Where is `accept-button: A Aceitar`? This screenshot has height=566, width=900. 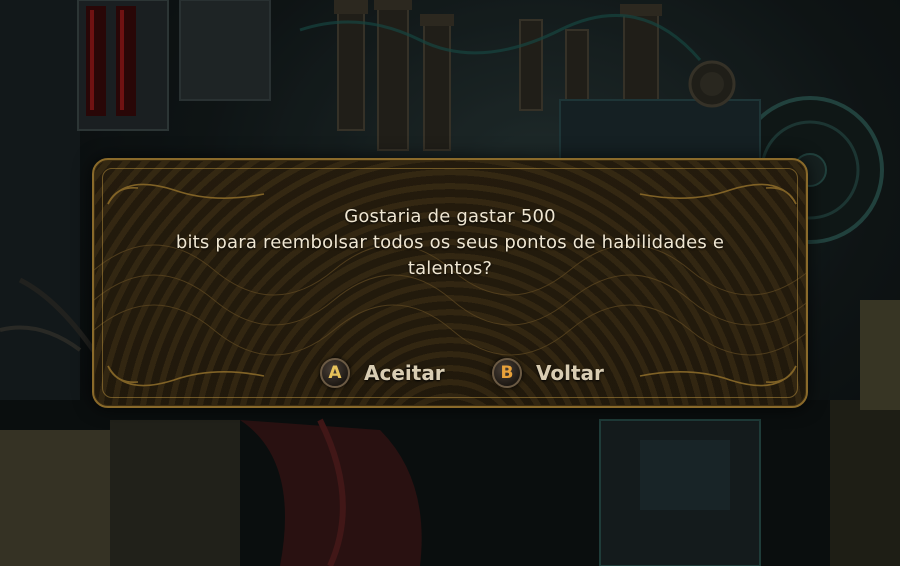
accept-button: A Aceitar is located at coordinates (382, 373).